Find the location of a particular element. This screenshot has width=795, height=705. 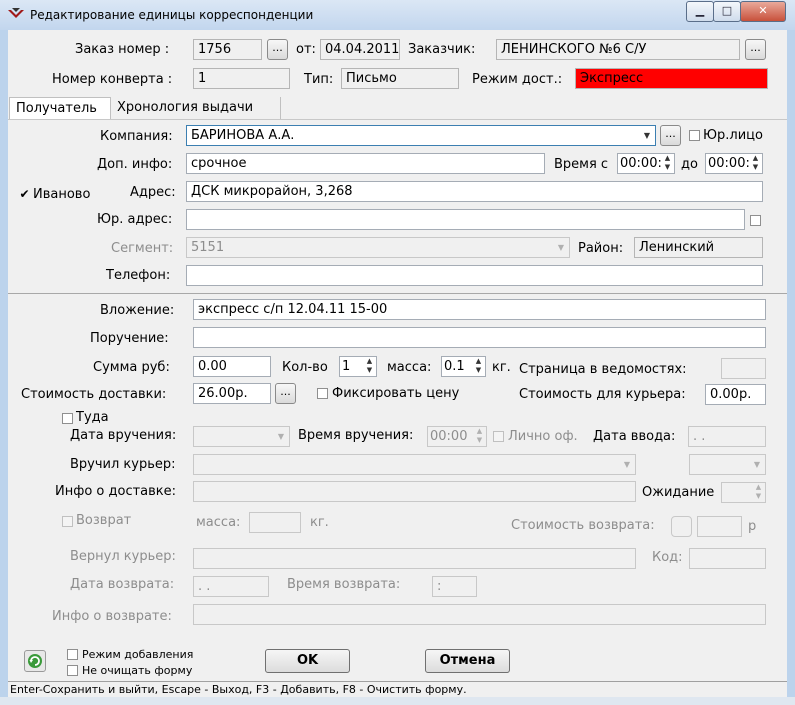

mass-field: 0.1 ▲ ▼ is located at coordinates (463, 366).